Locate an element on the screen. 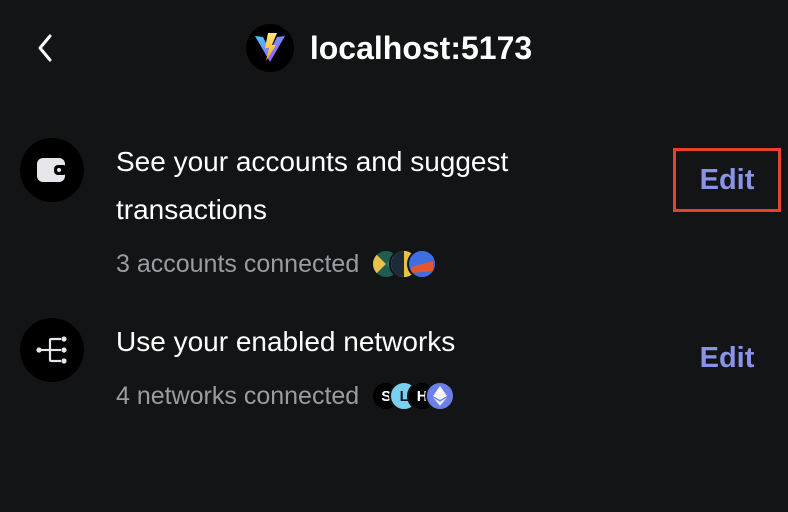  edit-accounts-button: Edit is located at coordinates (727, 180).